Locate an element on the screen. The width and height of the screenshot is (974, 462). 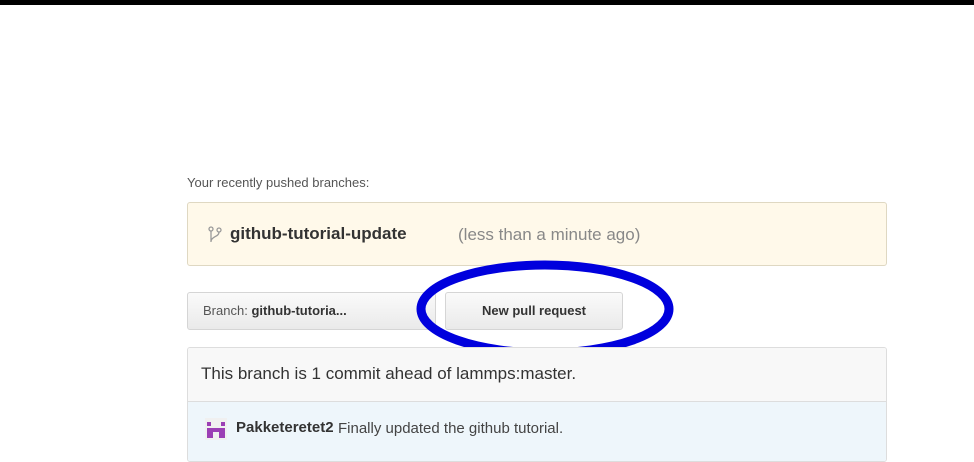
branch-icon is located at coordinates (215, 234).